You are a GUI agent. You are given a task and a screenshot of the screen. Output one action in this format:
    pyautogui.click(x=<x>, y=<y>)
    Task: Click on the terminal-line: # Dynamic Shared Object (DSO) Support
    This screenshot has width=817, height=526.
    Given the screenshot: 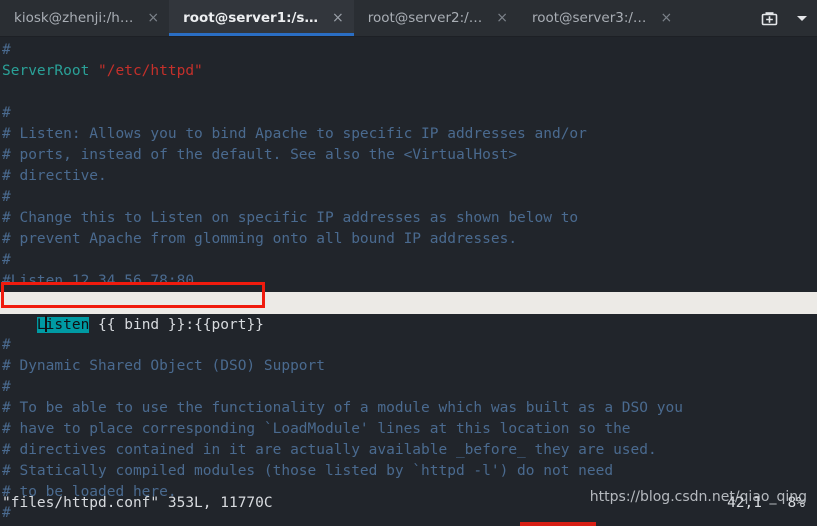 What is the action you would take?
    pyautogui.click(x=408, y=366)
    